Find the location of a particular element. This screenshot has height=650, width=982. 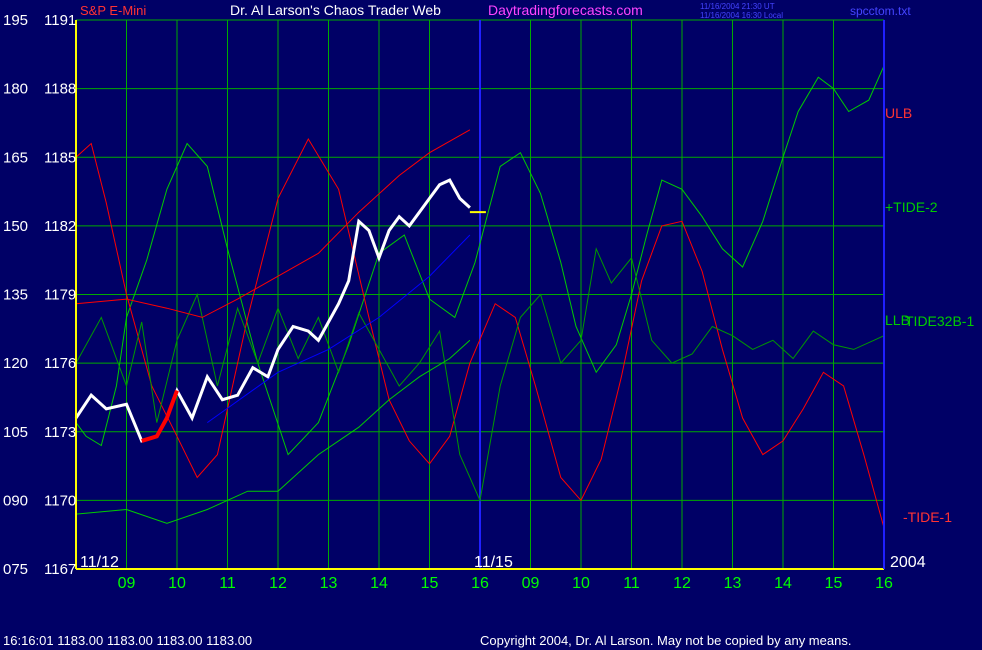

date-label-day1: 11/12 is located at coordinates (99, 562).